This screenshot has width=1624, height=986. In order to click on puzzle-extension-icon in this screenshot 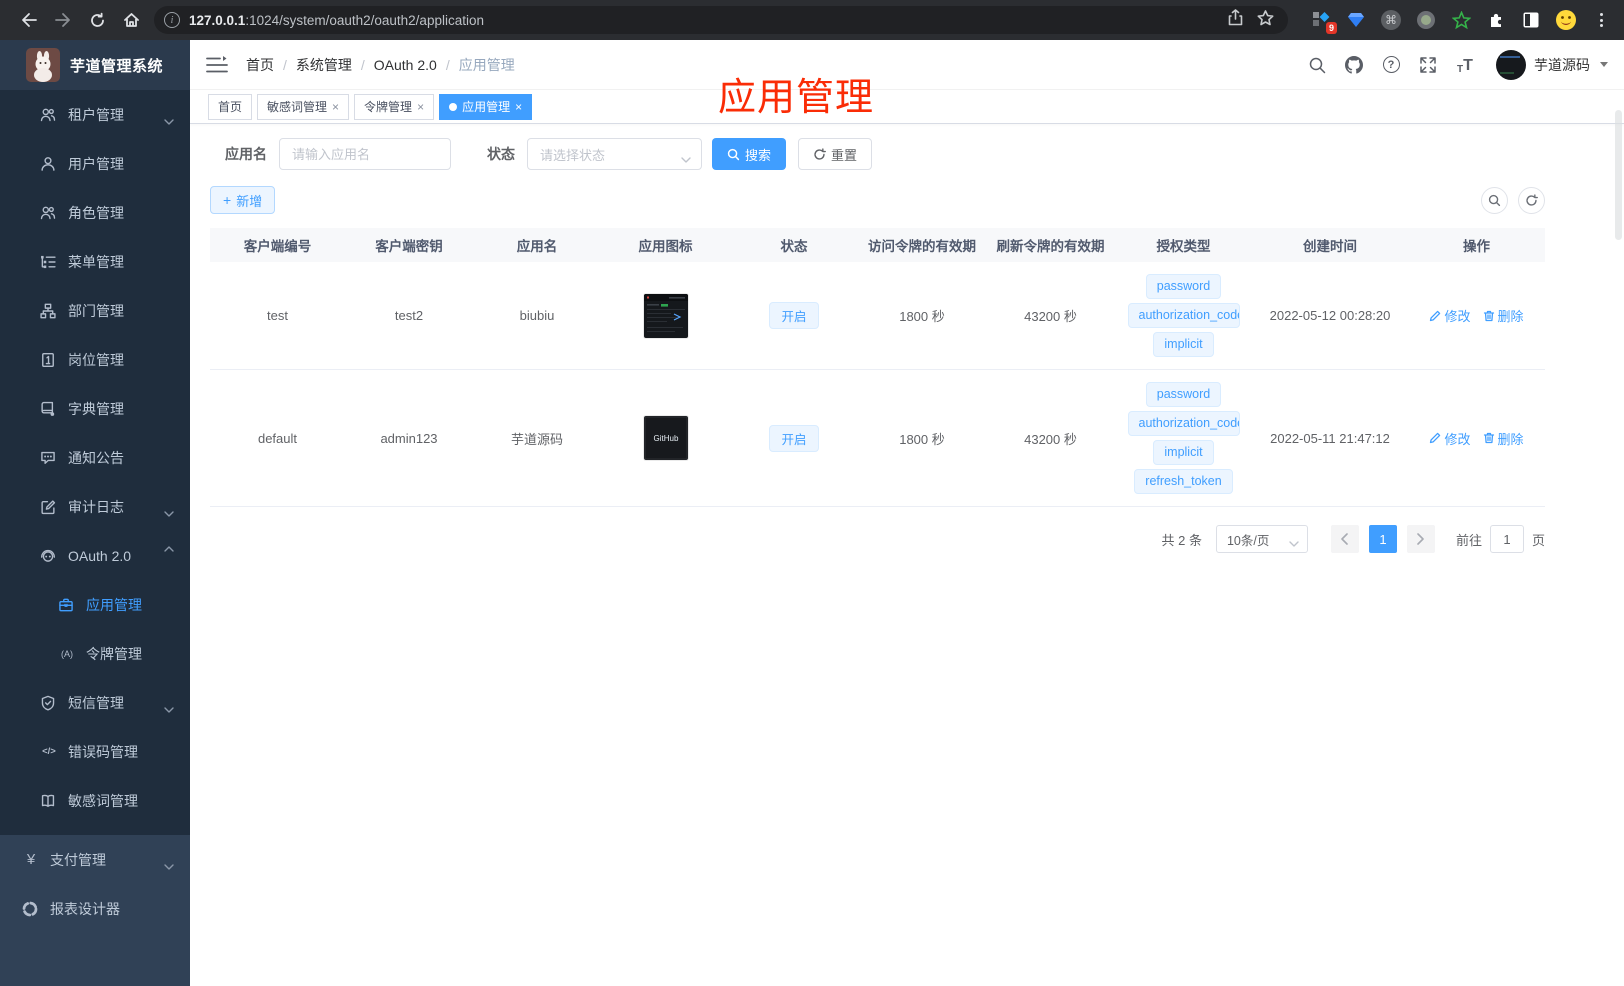, I will do `click(1496, 20)`.